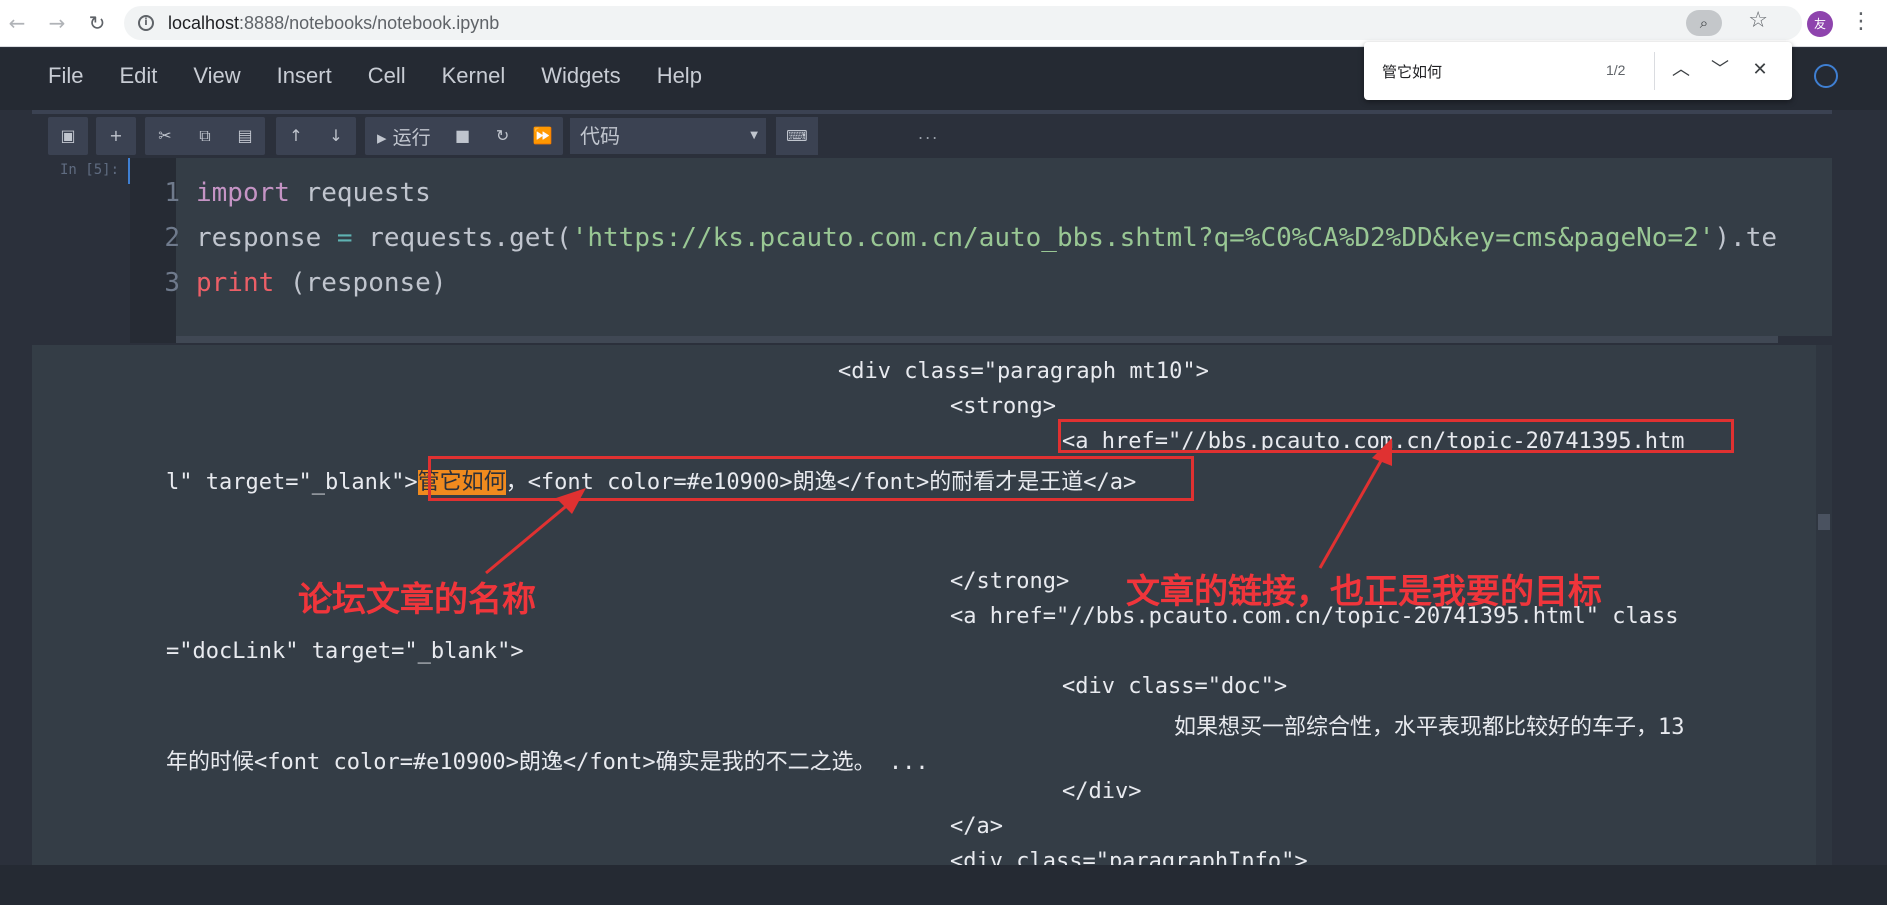  What do you see at coordinates (165, 136) in the screenshot?
I see `cut-icon: ✂` at bounding box center [165, 136].